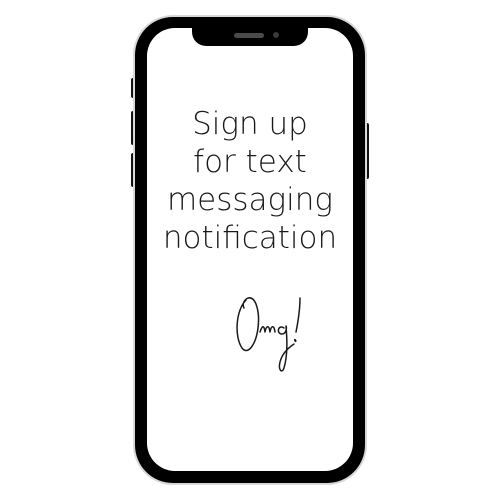  Describe the element at coordinates (250, 181) in the screenshot. I see `signup-message: Sign up for text messaging notification` at that location.